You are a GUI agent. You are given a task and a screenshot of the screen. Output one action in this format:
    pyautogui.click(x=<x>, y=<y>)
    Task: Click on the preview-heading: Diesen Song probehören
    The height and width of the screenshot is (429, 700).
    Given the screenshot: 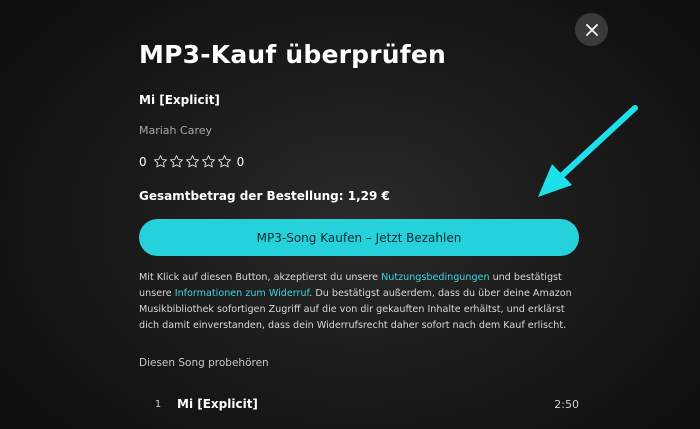 What is the action you would take?
    pyautogui.click(x=204, y=363)
    